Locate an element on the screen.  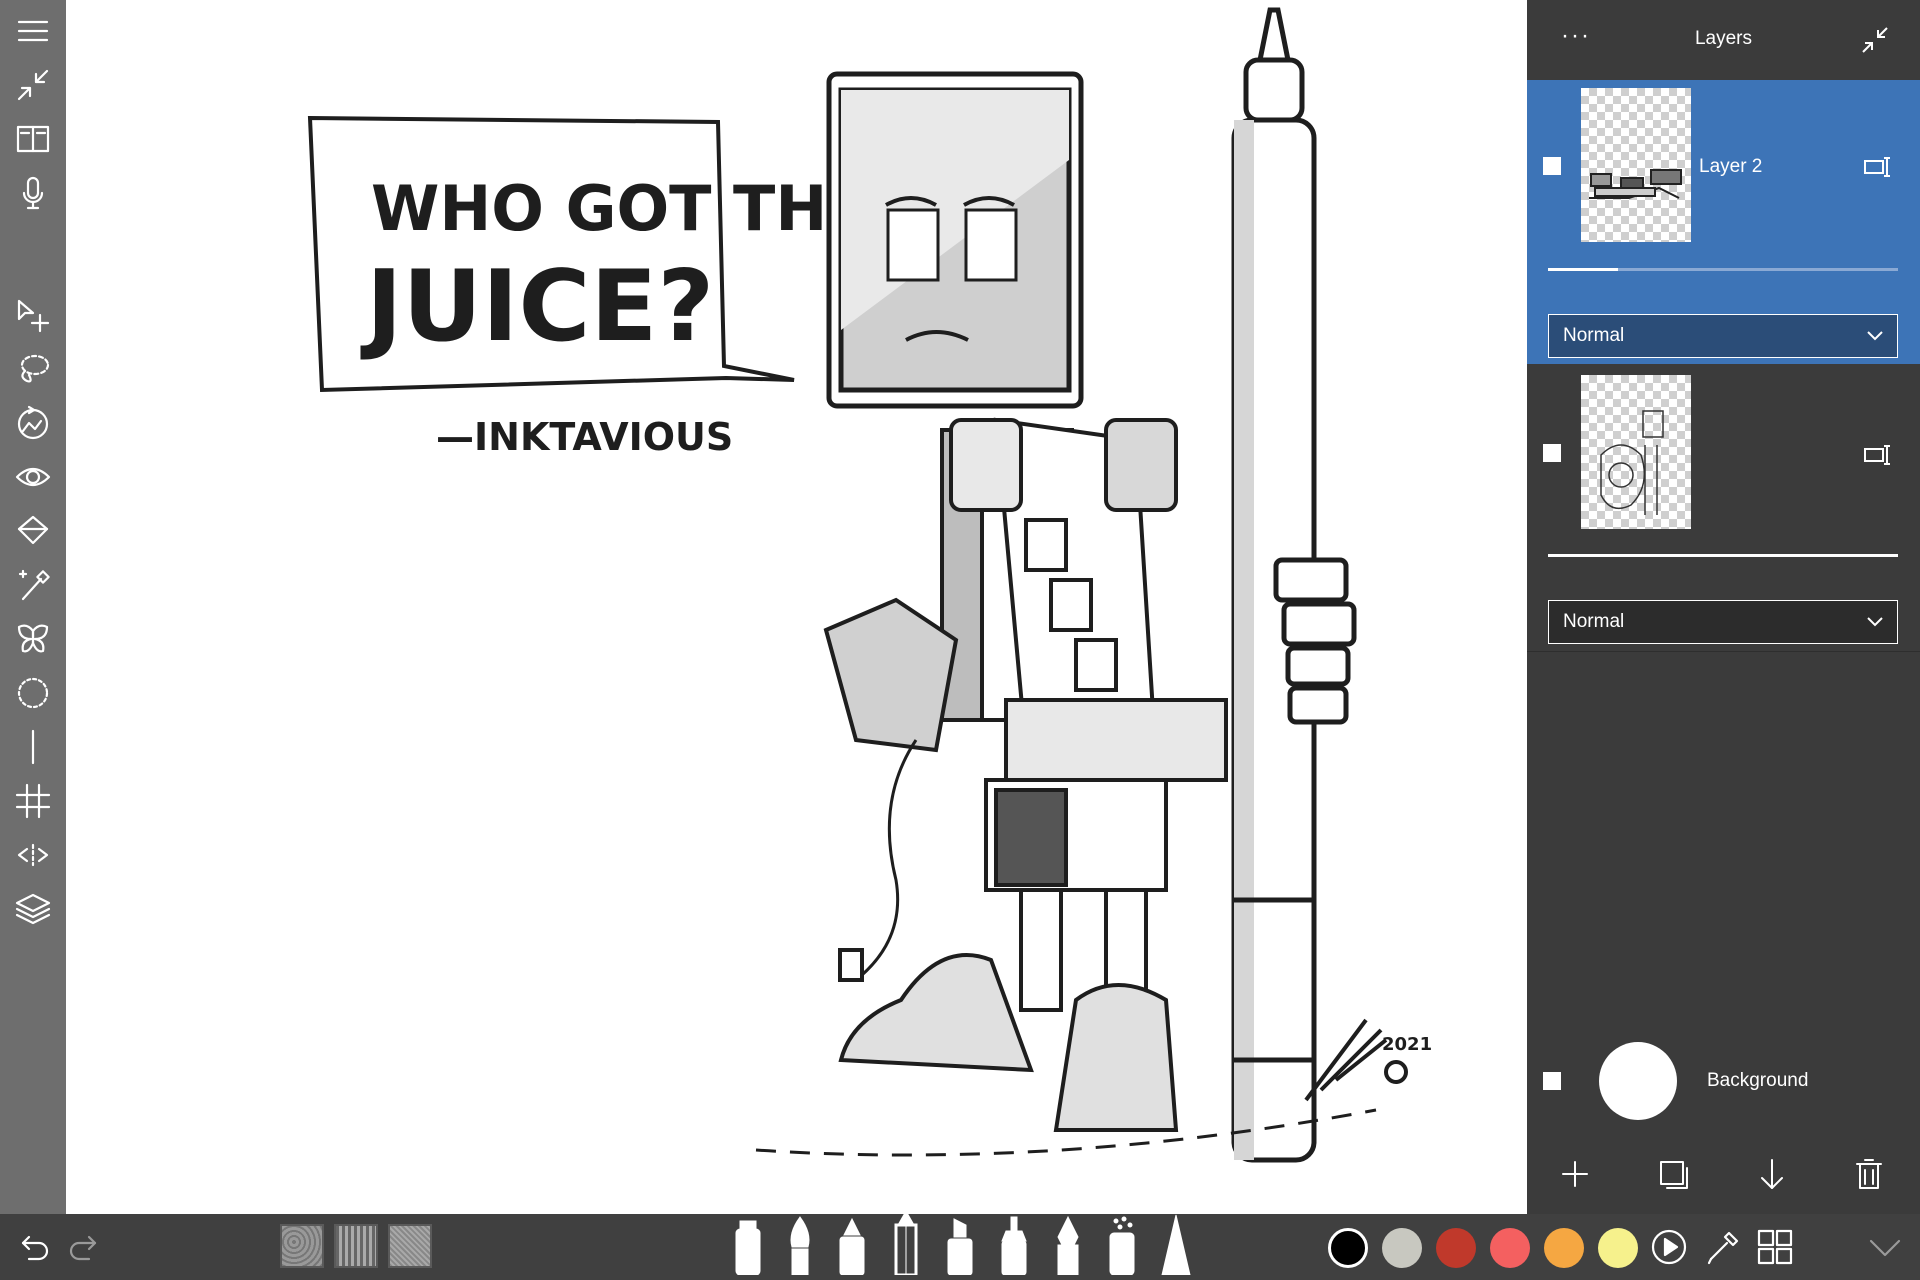
fit-screen-icon is located at coordinates (33, 85).